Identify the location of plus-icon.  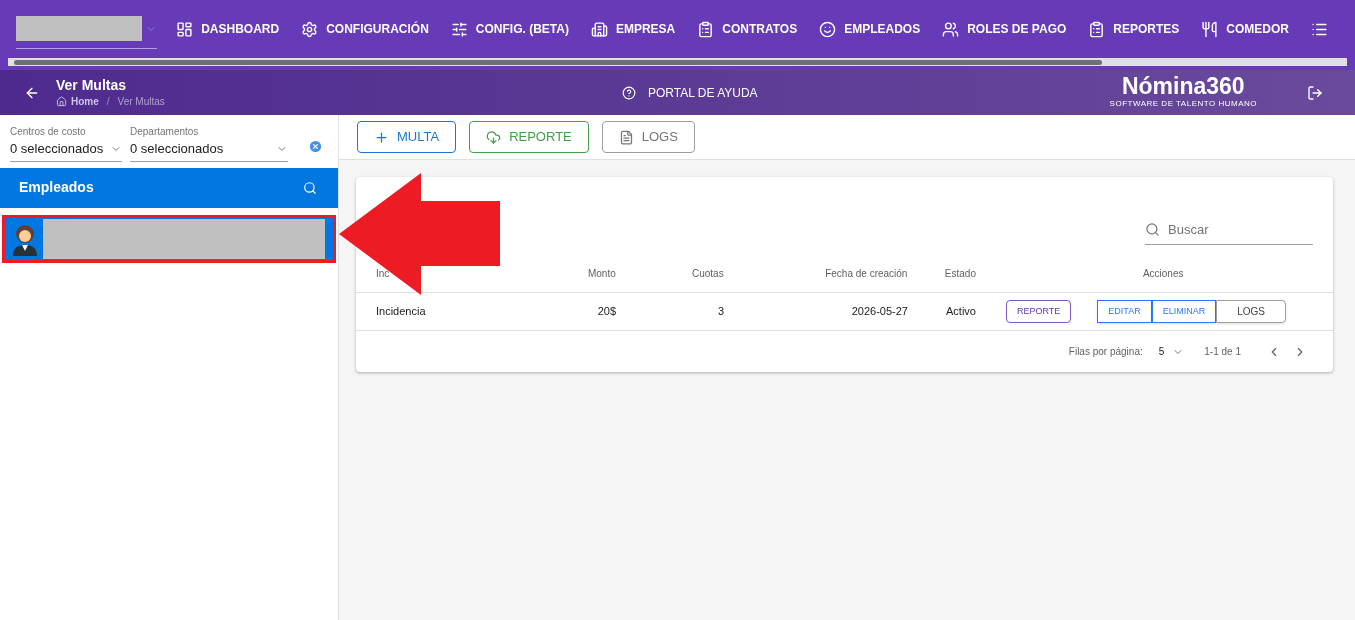
(381, 137).